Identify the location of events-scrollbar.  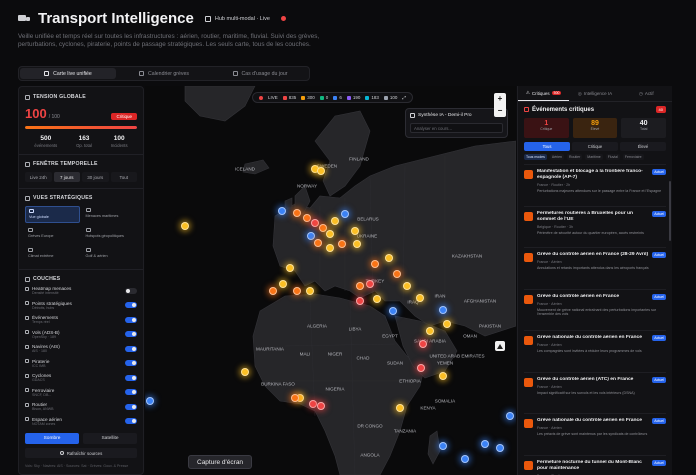
(670, 211).